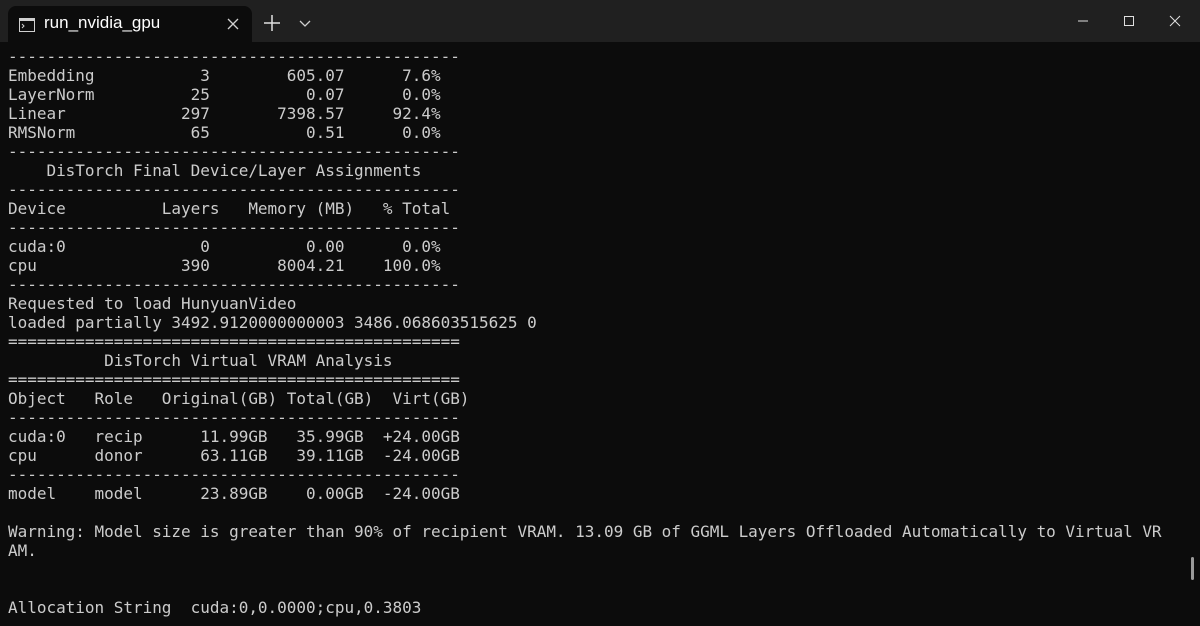 The width and height of the screenshot is (1200, 626). Describe the element at coordinates (152, 303) in the screenshot. I see `terminal-line: Requested to load HunyuanVideo` at that location.